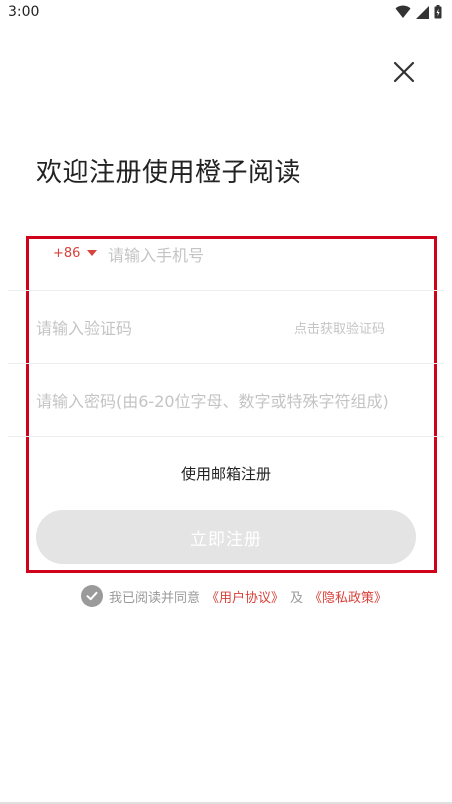  What do you see at coordinates (226, 537) in the screenshot?
I see `register-button: 立即注册` at bounding box center [226, 537].